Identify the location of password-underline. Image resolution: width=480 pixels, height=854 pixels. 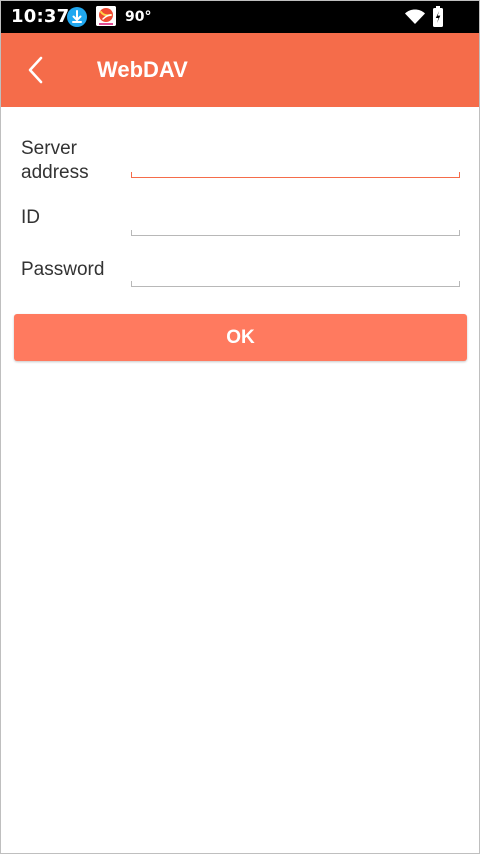
(295, 284).